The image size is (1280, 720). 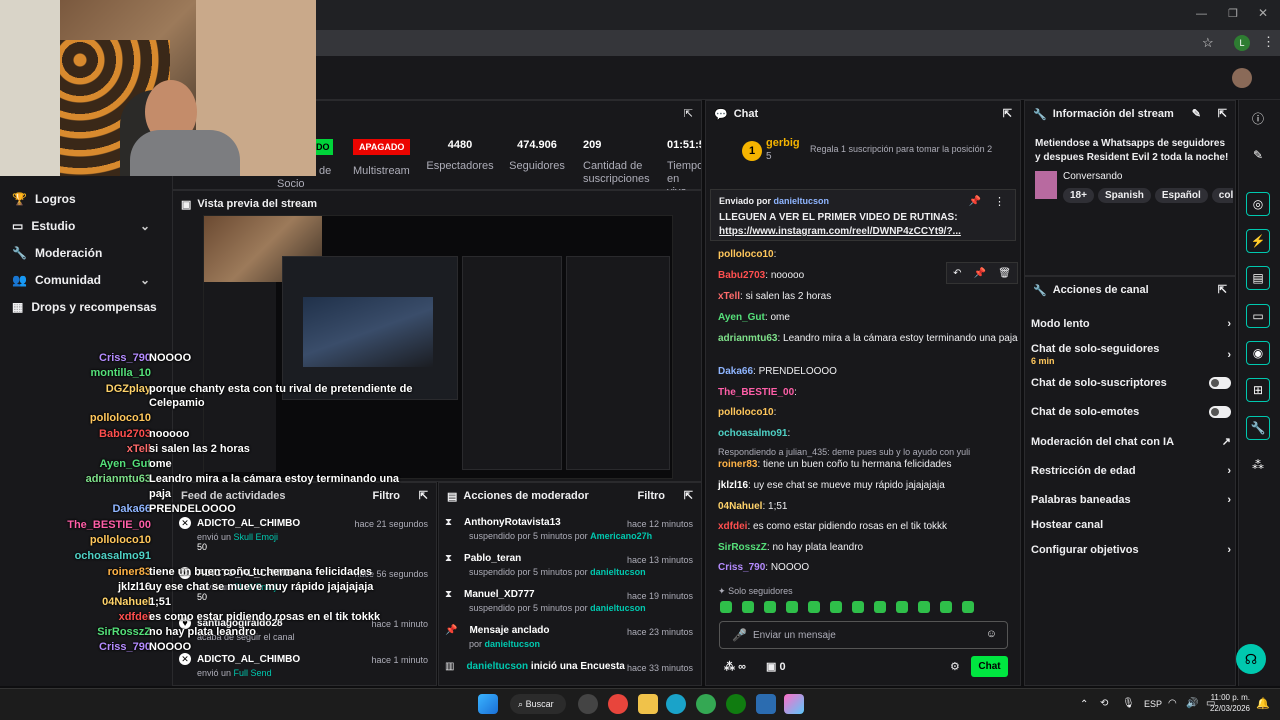 I want to click on emote-only-toggle, so click(x=1220, y=412).